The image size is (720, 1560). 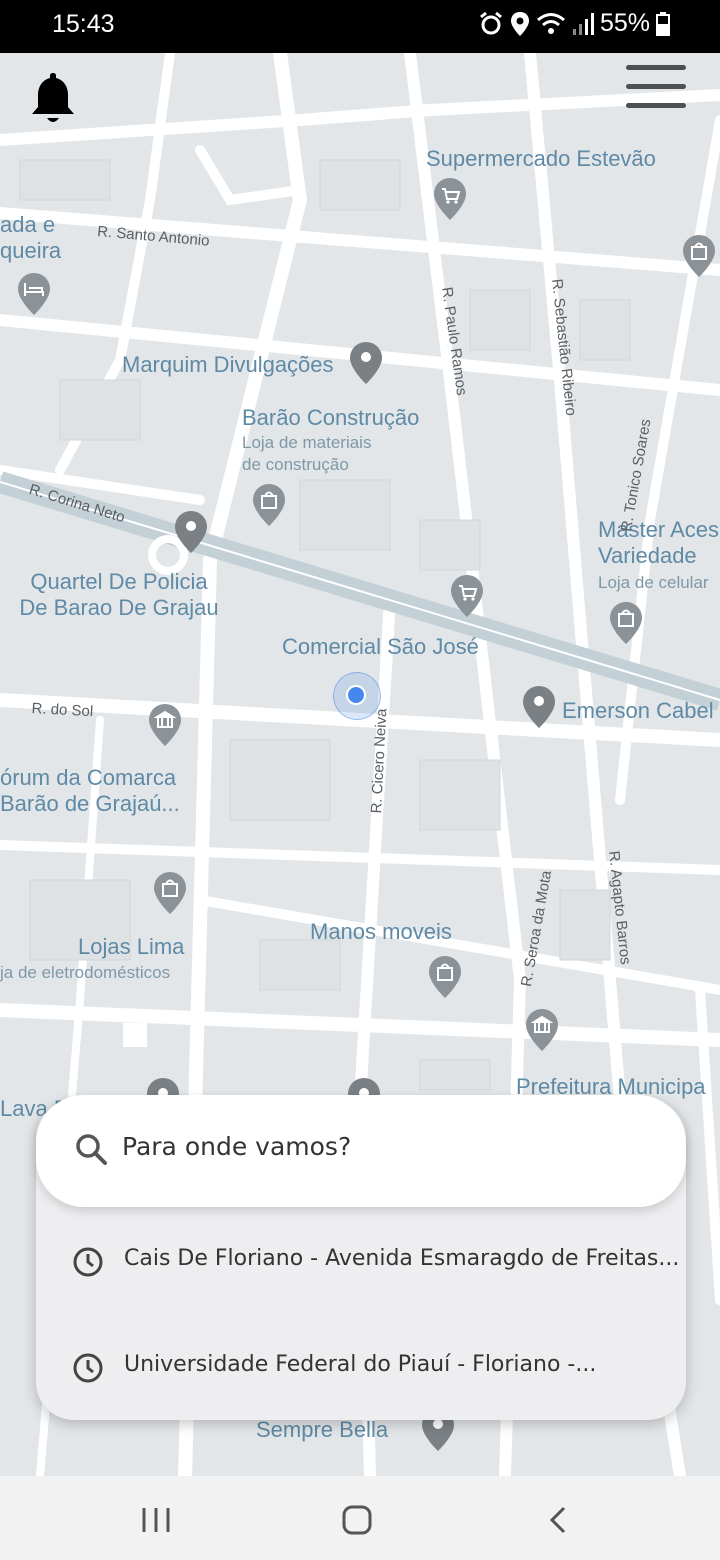 What do you see at coordinates (62, 710) in the screenshot?
I see `street-label: R. do Sol` at bounding box center [62, 710].